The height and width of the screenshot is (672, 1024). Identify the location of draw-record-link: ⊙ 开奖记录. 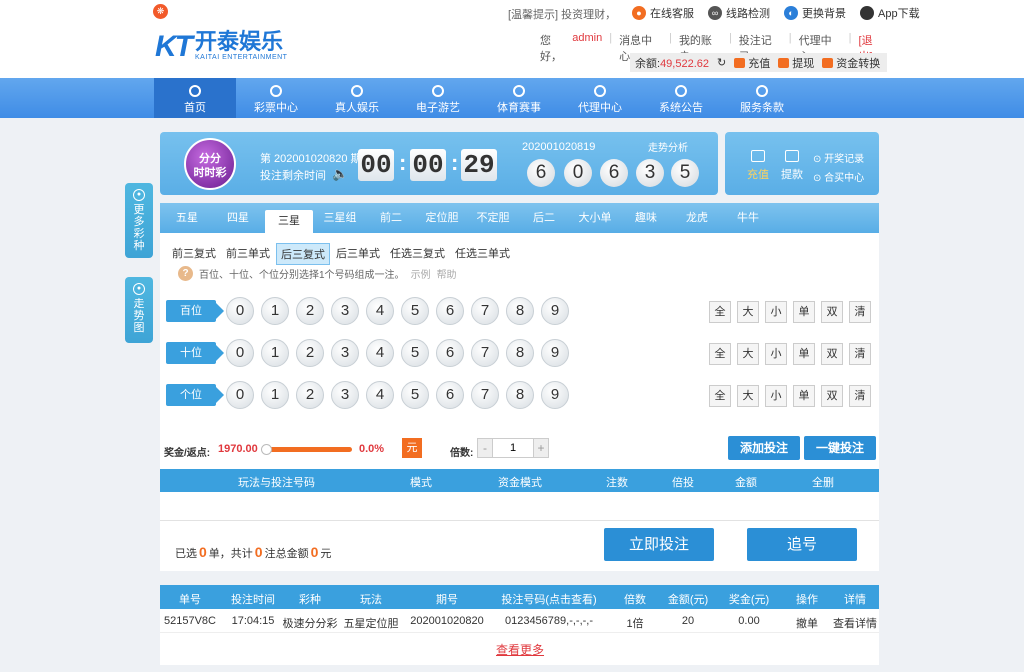
(838, 157).